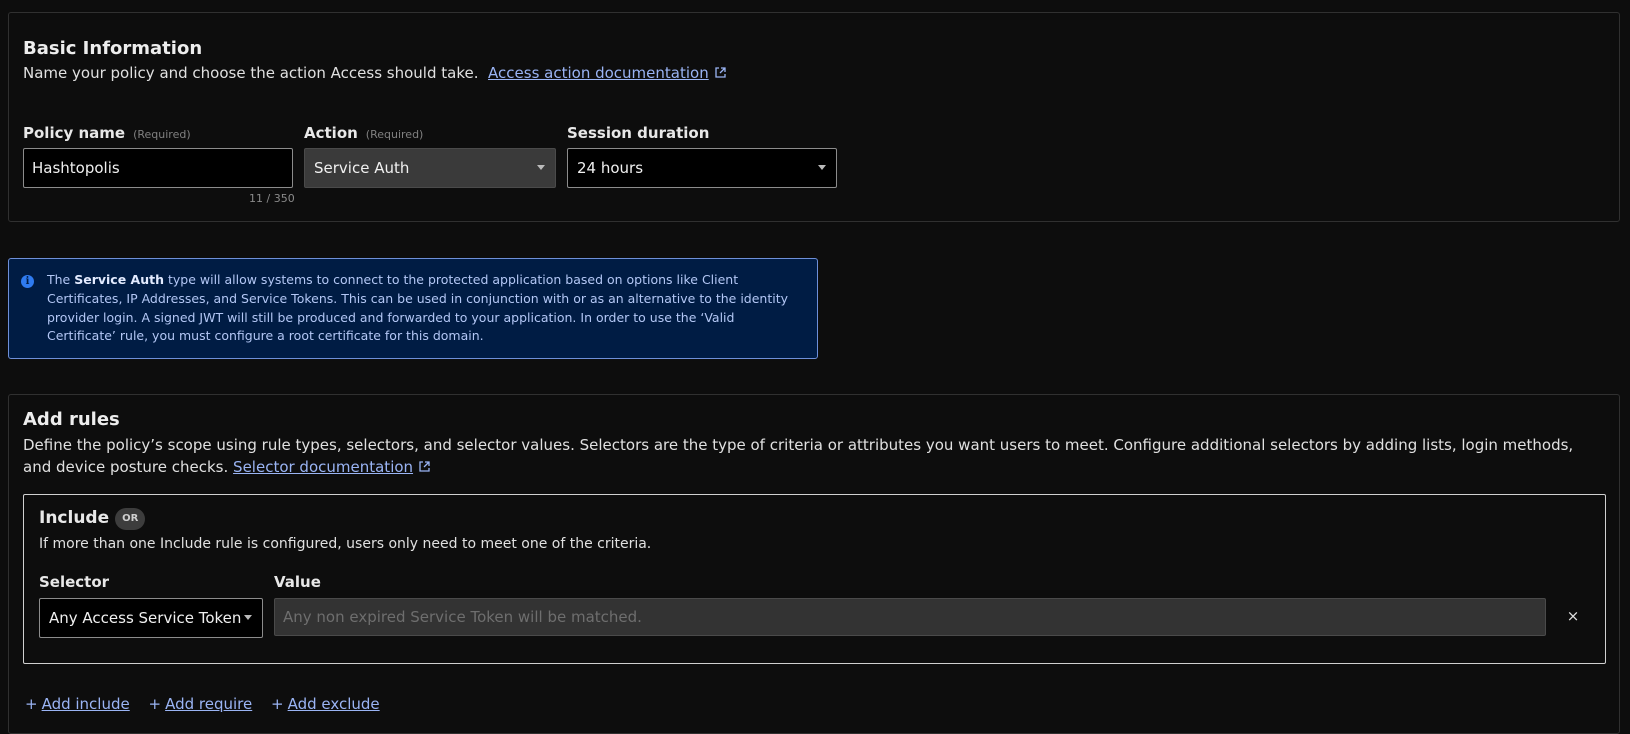  I want to click on add-rules-title: Add rules, so click(71, 419).